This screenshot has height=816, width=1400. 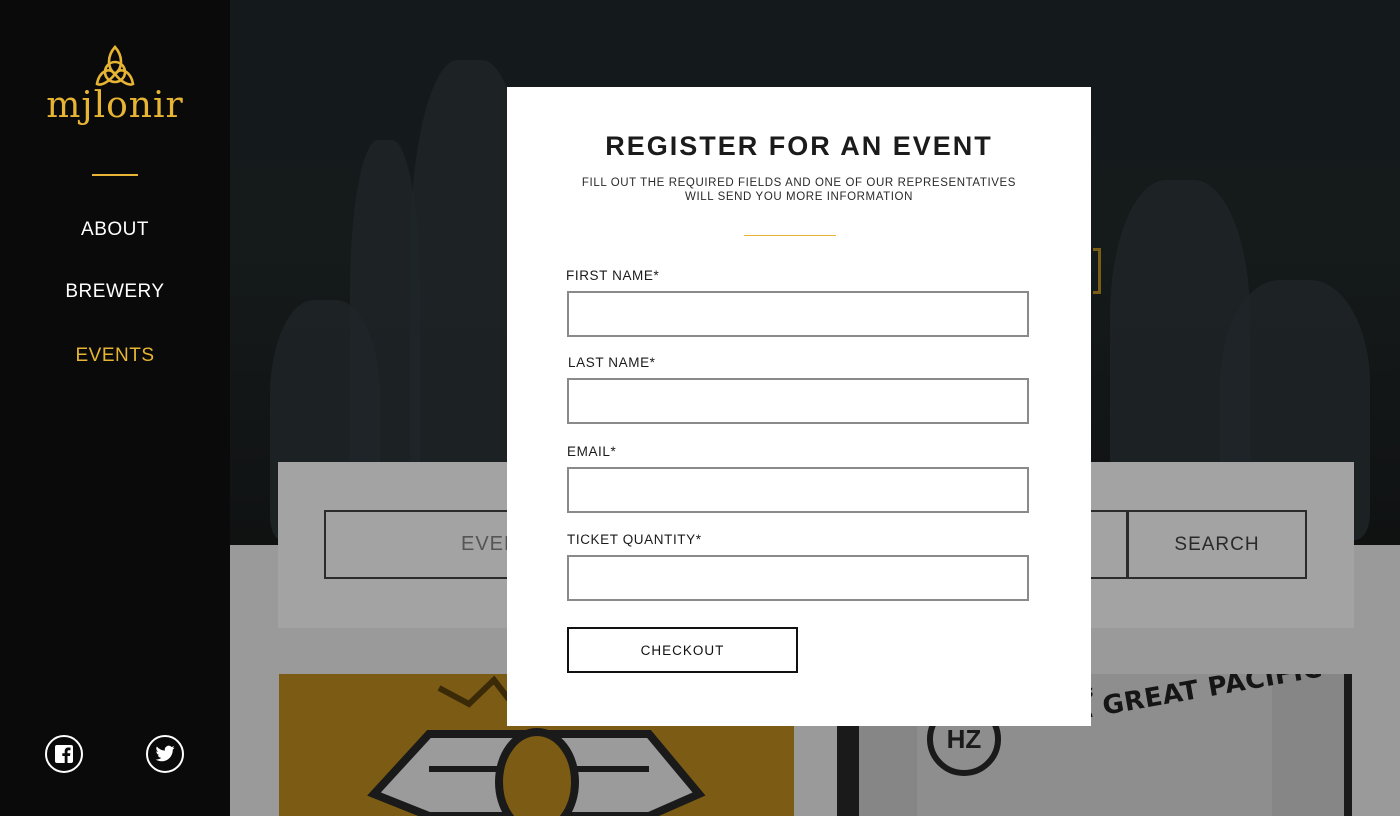 What do you see at coordinates (682, 650) in the screenshot?
I see `checkout-button: CHECKOUT` at bounding box center [682, 650].